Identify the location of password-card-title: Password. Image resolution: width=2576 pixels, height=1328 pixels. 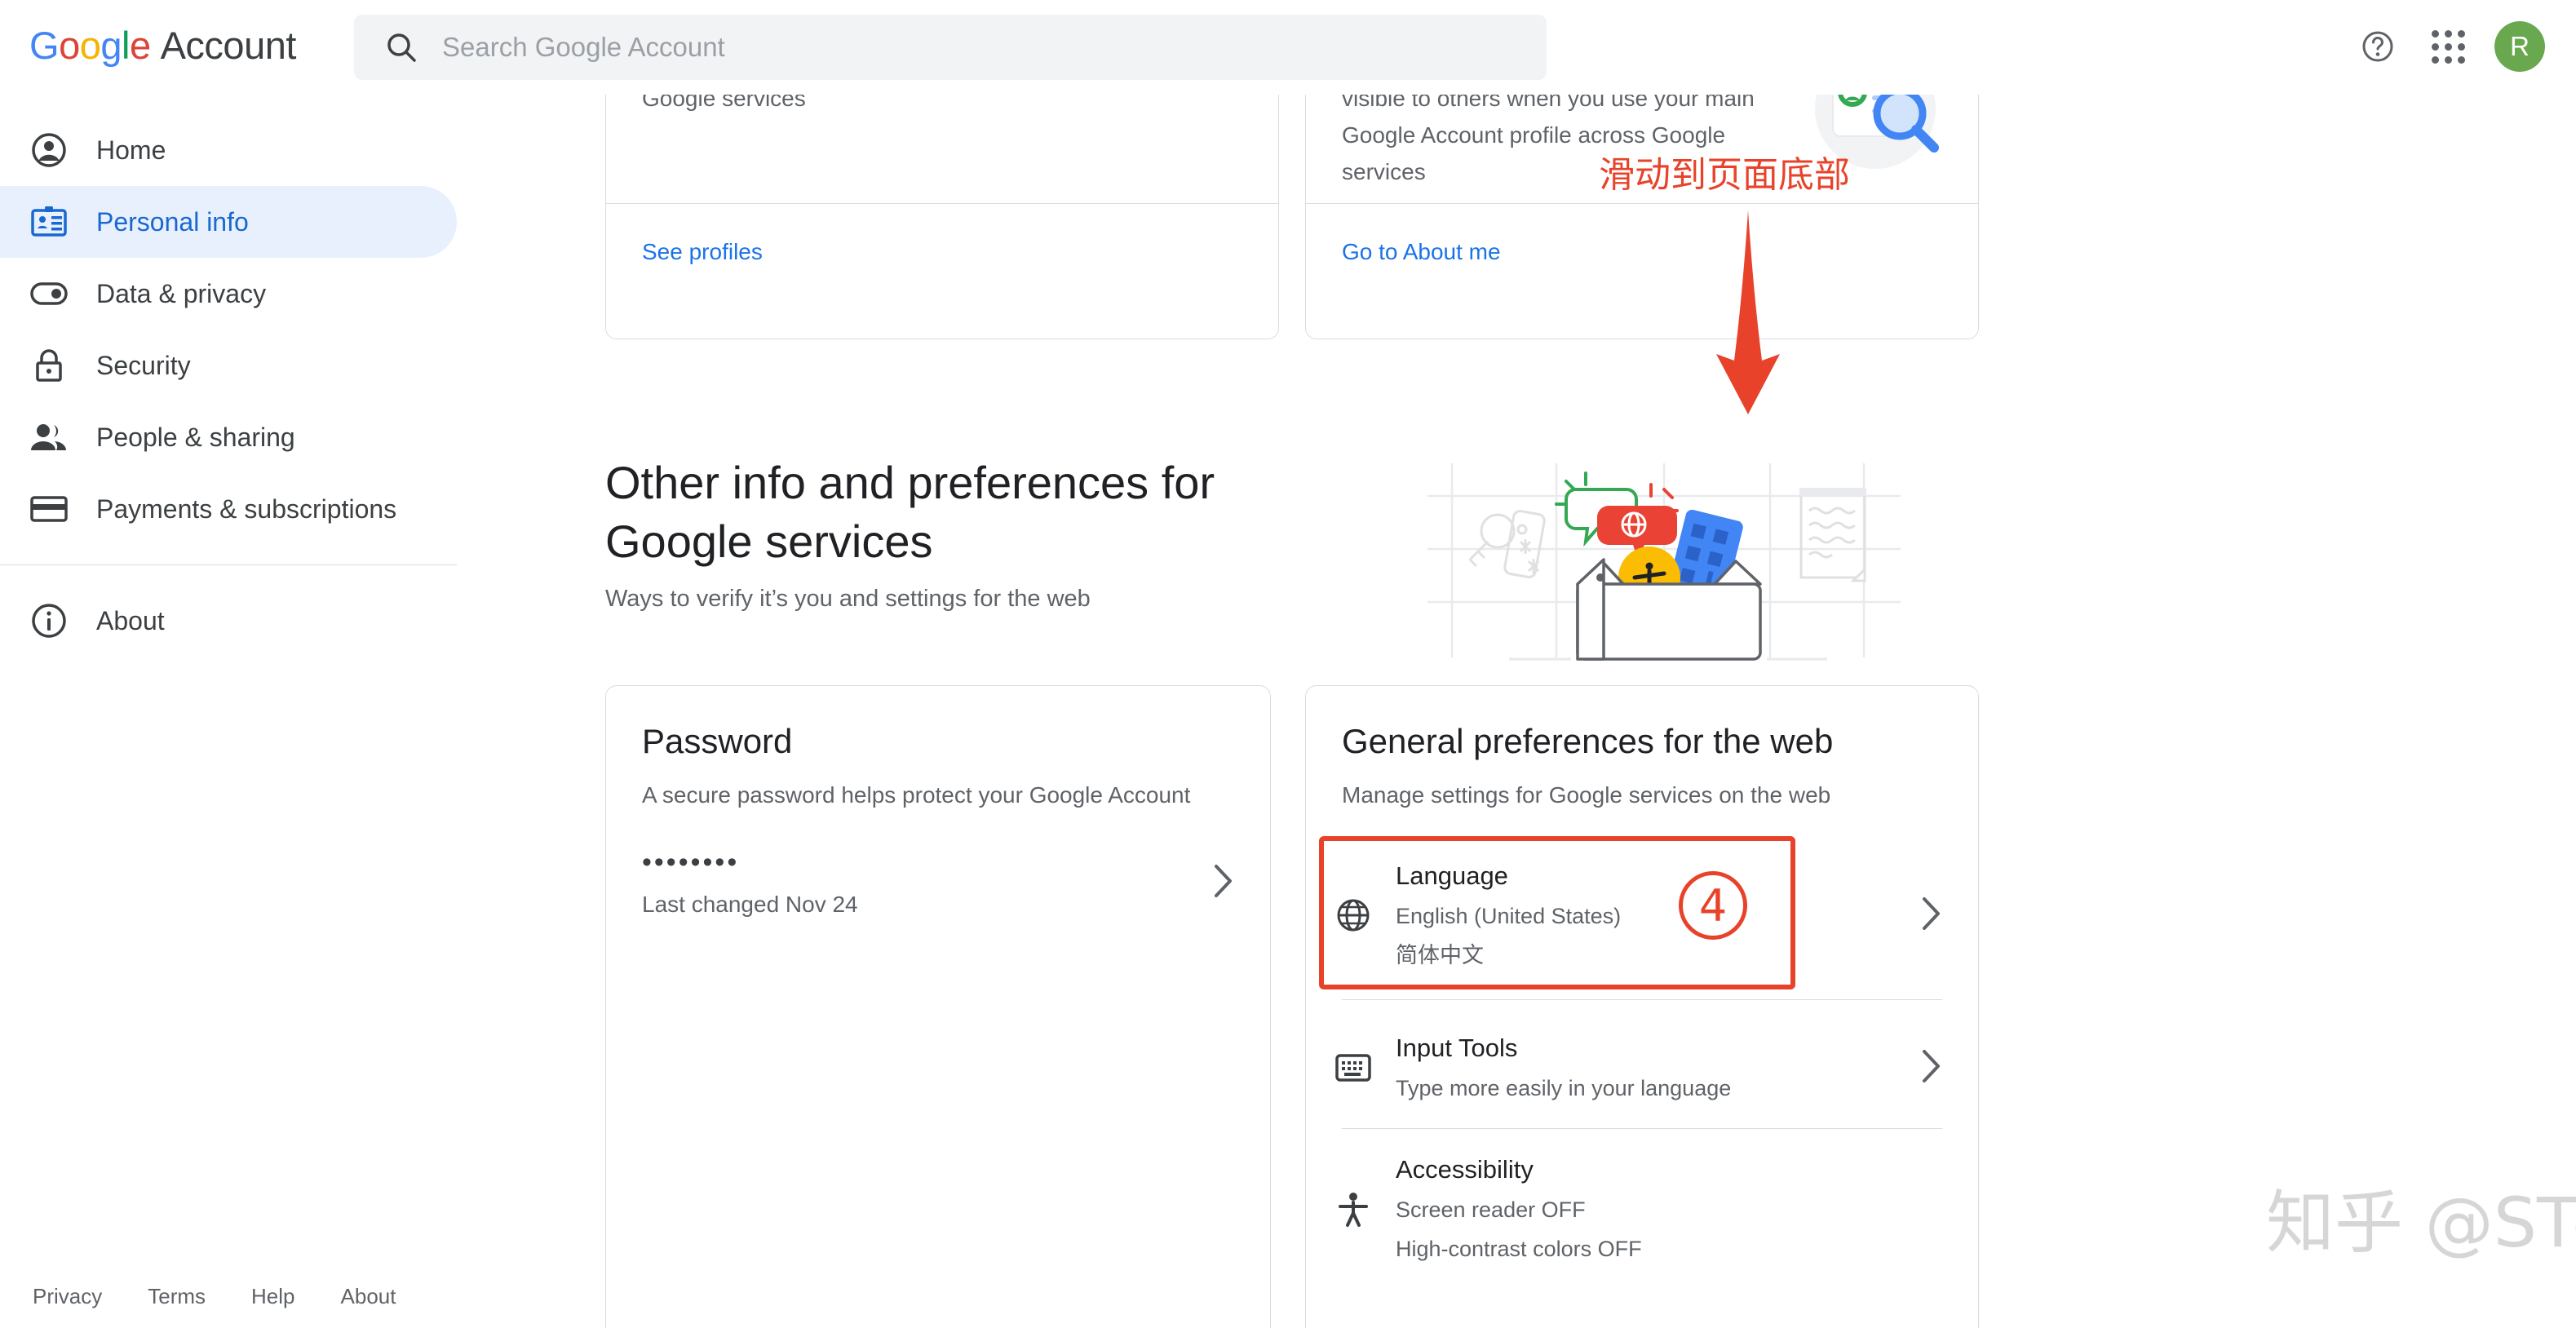
(717, 741).